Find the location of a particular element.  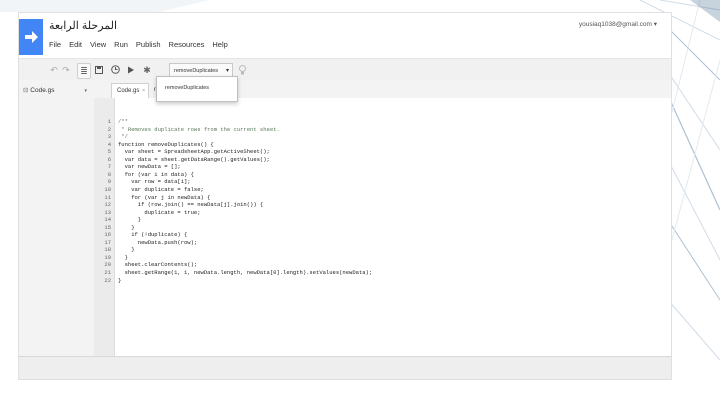

line-number: 9 is located at coordinates (109, 182).